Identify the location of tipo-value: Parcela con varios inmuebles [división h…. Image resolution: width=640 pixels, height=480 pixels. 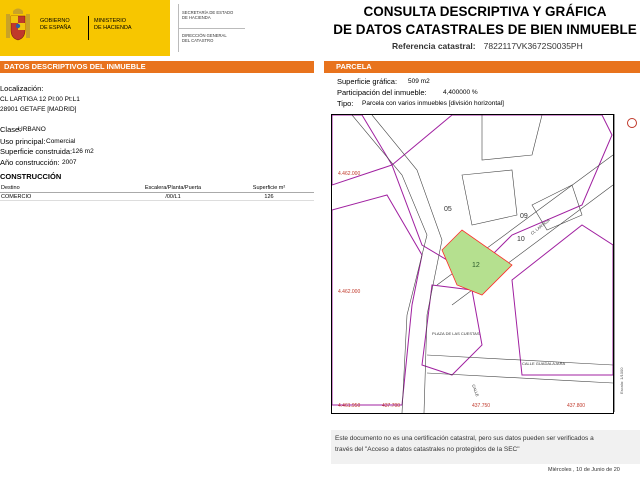
(433, 103).